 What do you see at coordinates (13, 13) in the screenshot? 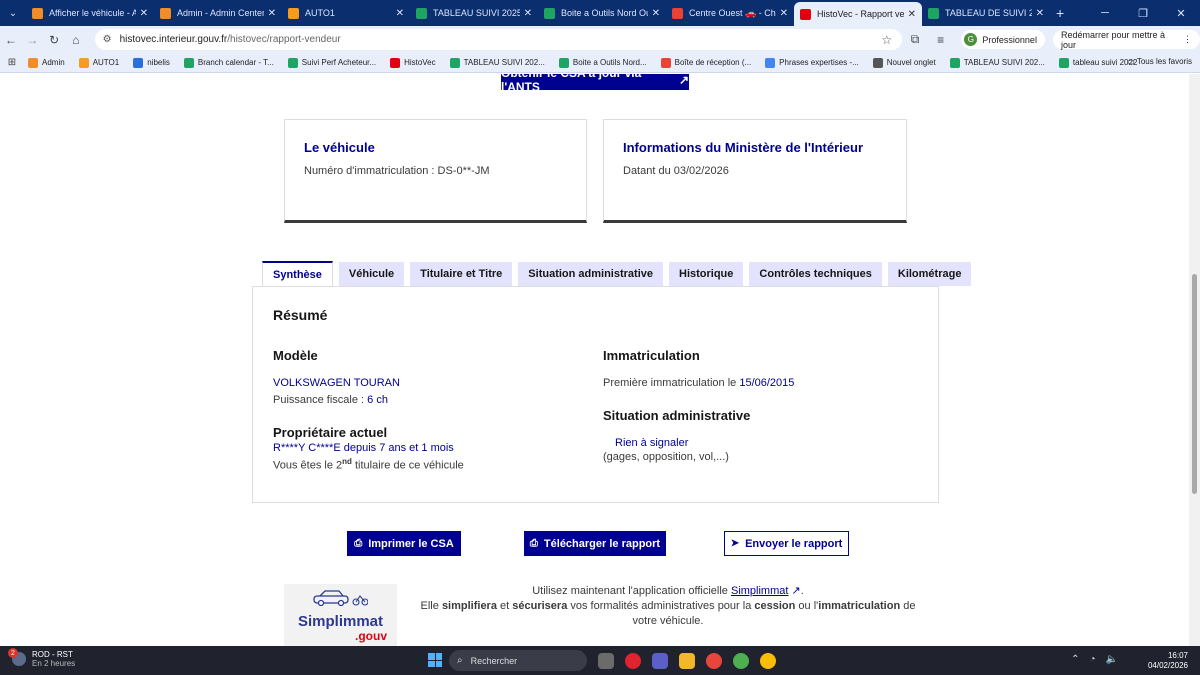
I see `tab-search-icon: ⌄` at bounding box center [13, 13].